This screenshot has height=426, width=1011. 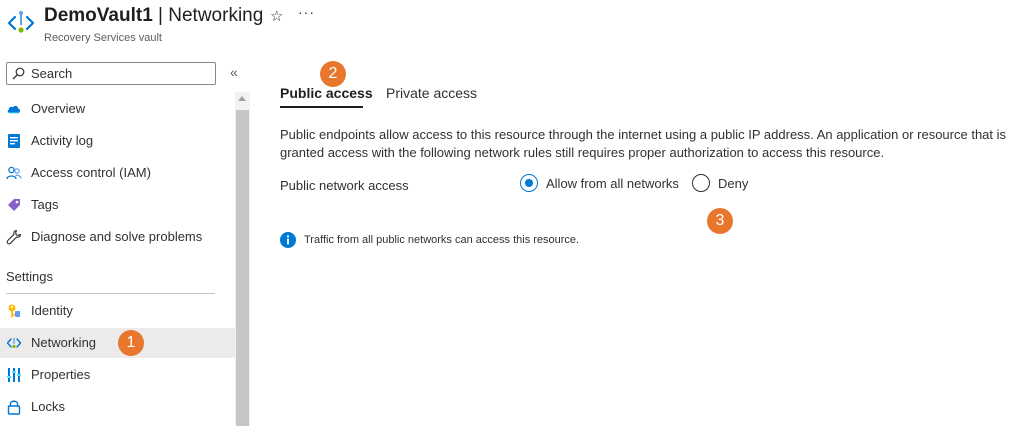 What do you see at coordinates (242, 98) in the screenshot?
I see `scroll-up-arrow-icon` at bounding box center [242, 98].